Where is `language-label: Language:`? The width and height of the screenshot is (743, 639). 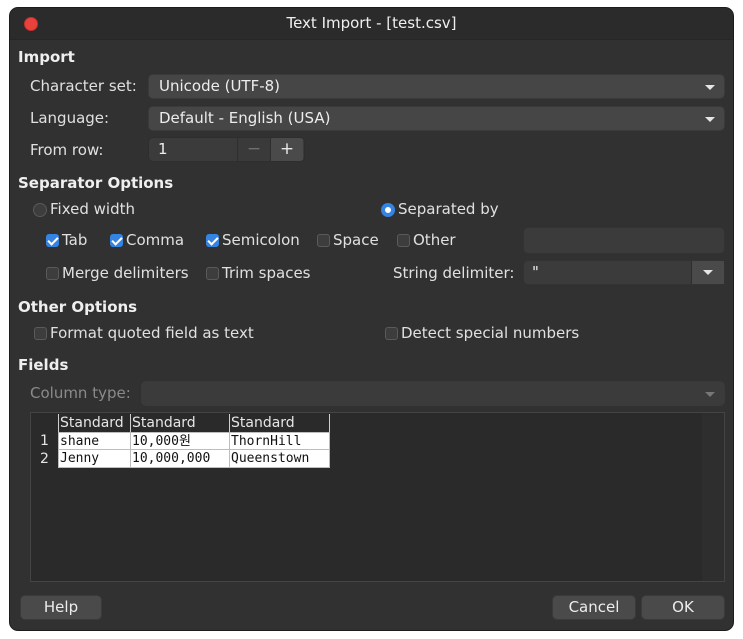
language-label: Language: is located at coordinates (70, 118).